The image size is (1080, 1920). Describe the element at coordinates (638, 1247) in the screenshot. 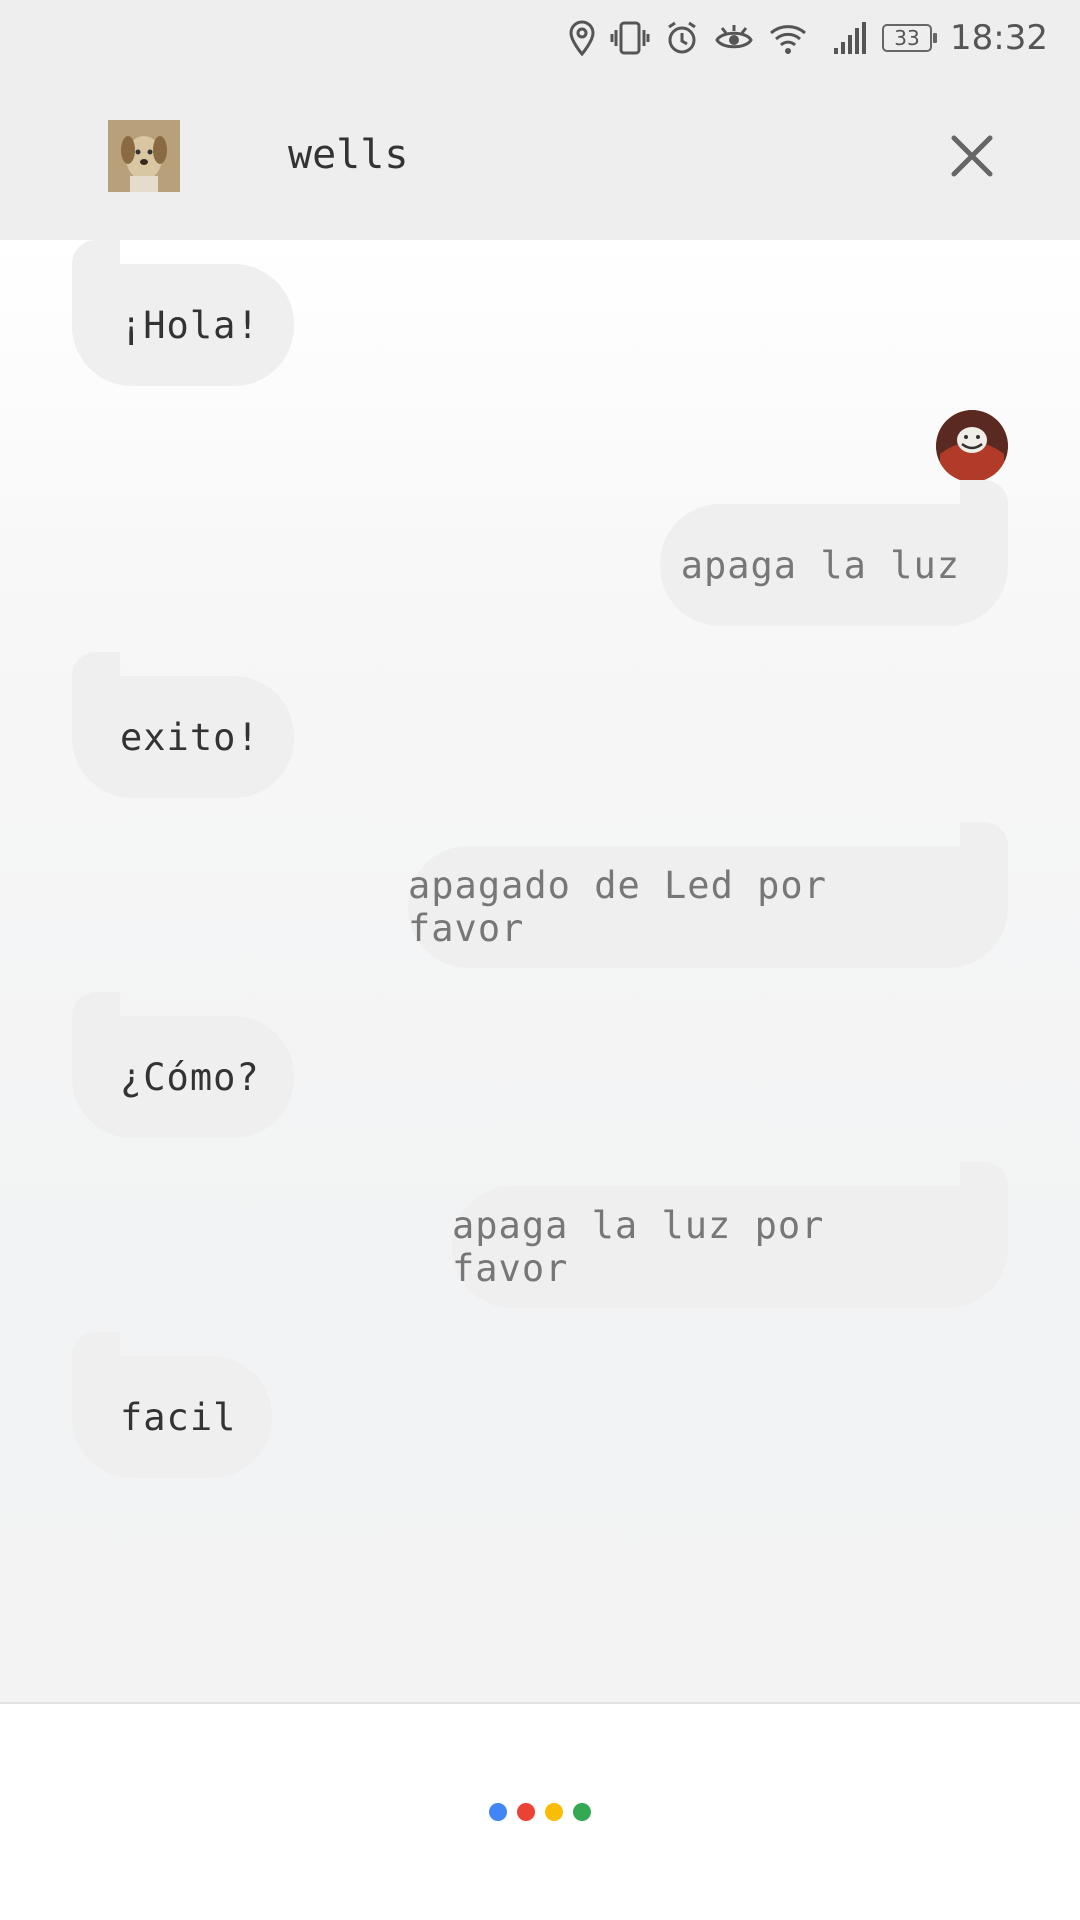

I see `message-text: apaga la luz por favor` at that location.